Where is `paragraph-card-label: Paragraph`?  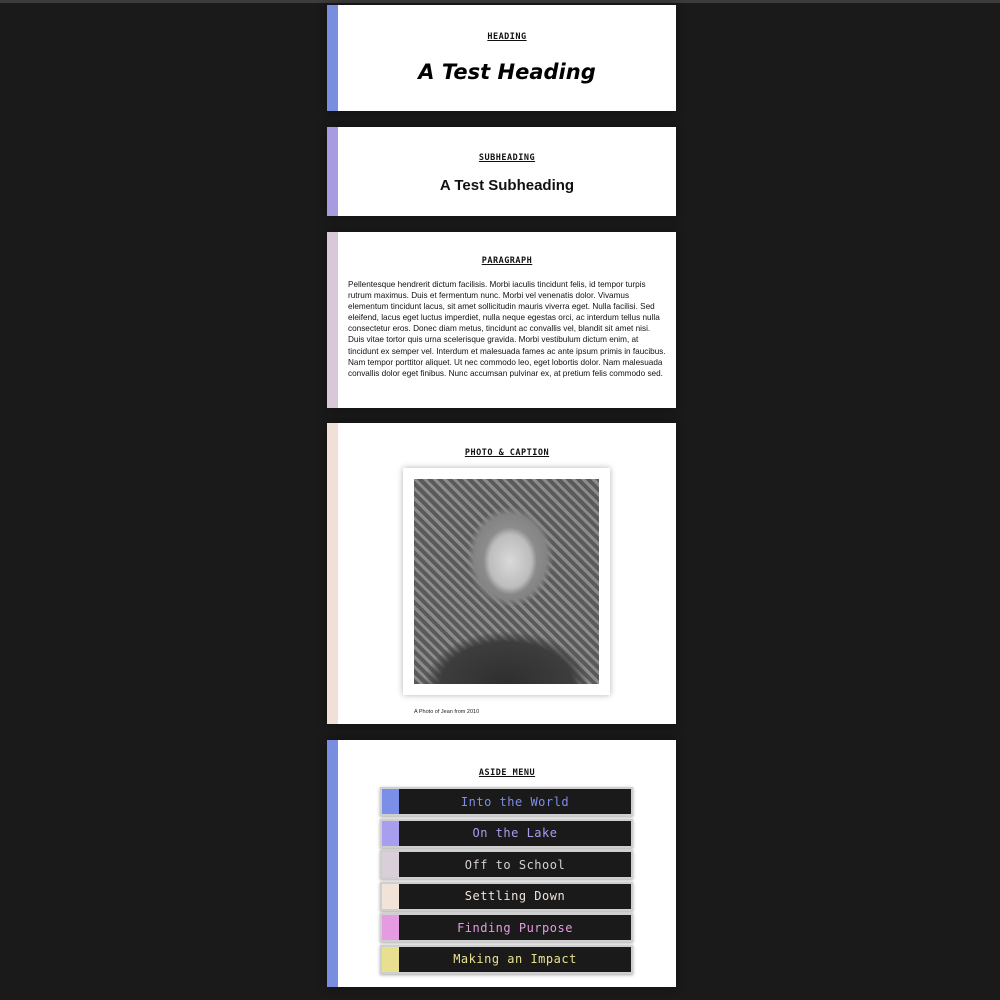 paragraph-card-label: Paragraph is located at coordinates (507, 261).